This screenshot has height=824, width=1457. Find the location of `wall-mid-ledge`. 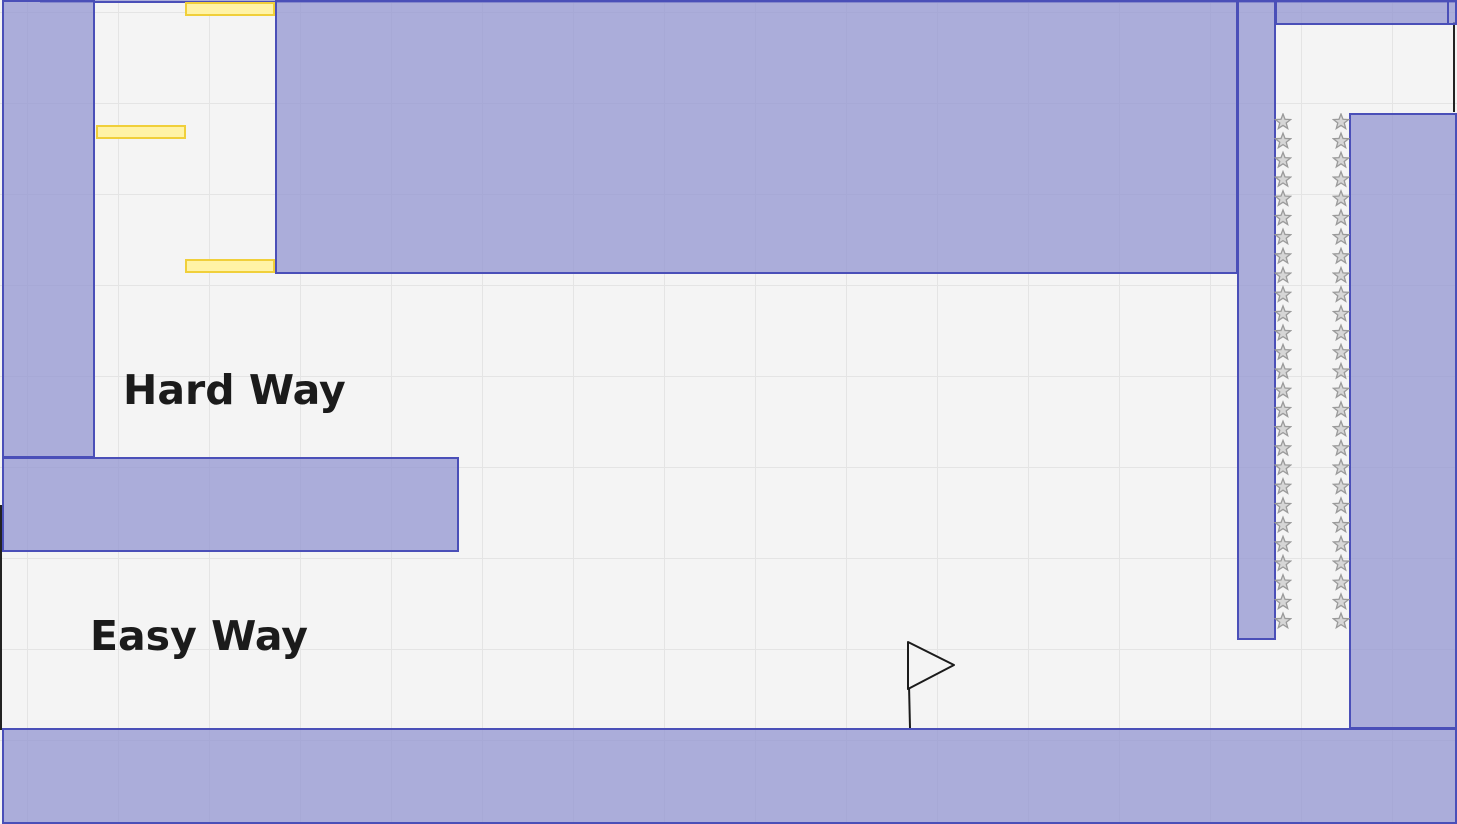

wall-mid-ledge is located at coordinates (230, 504).